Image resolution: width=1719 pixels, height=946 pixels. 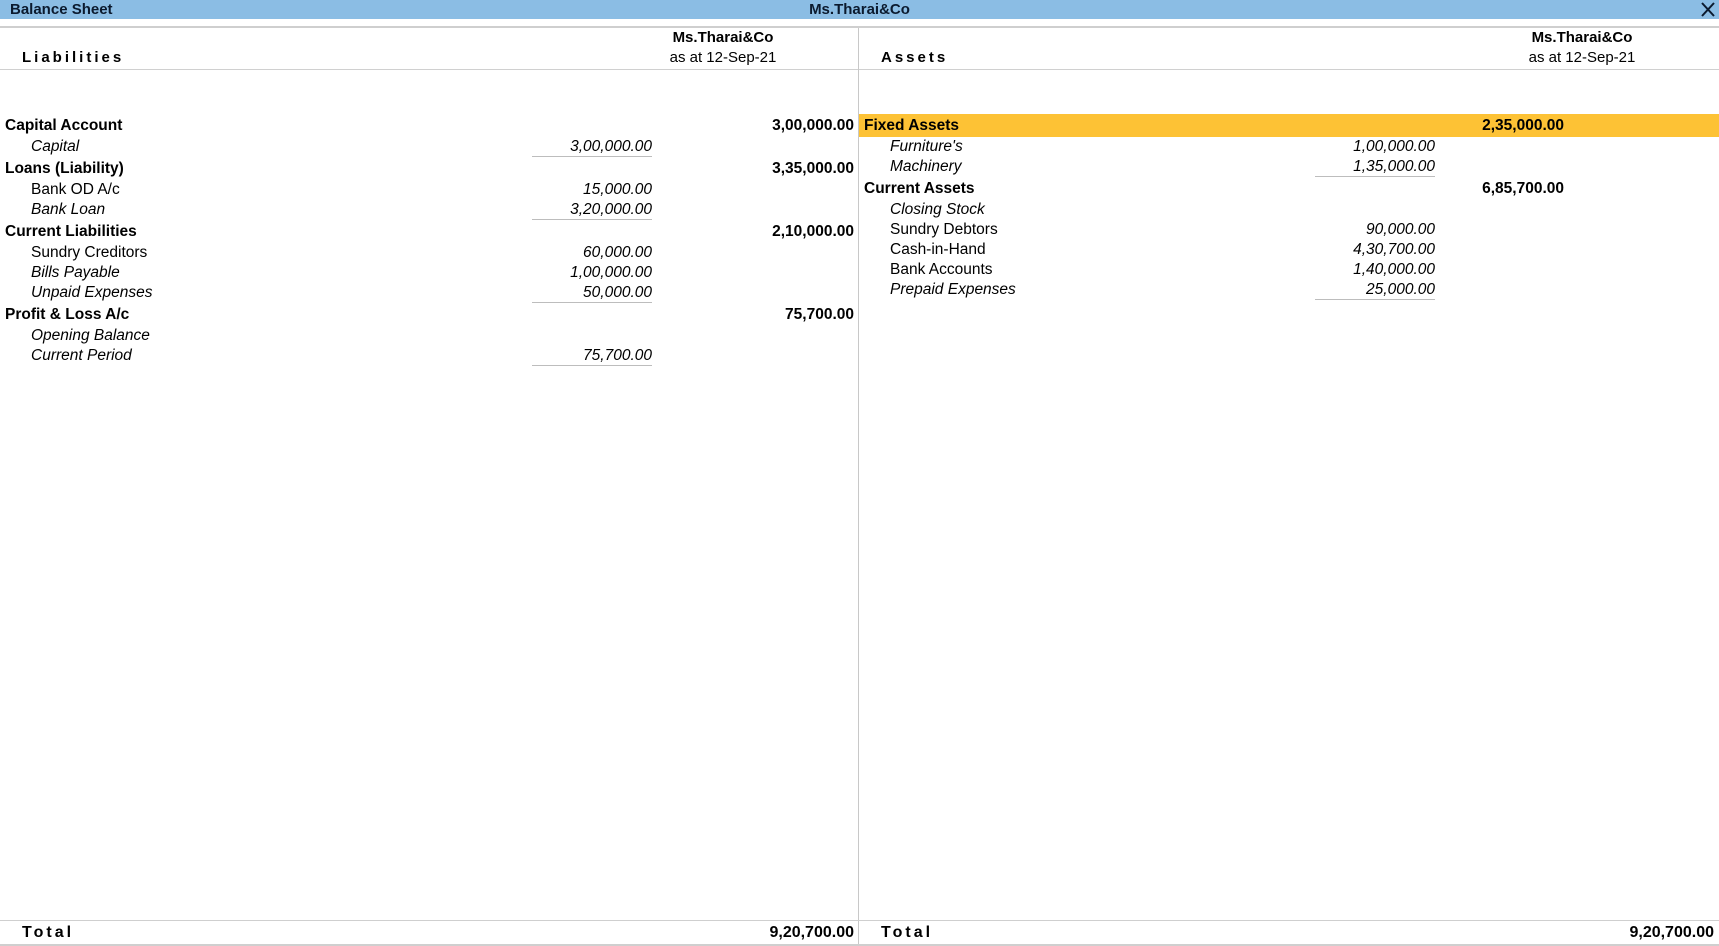 What do you see at coordinates (429, 314) in the screenshot?
I see `liabilities-group-row: Profit & Loss A/c 75,700.00` at bounding box center [429, 314].